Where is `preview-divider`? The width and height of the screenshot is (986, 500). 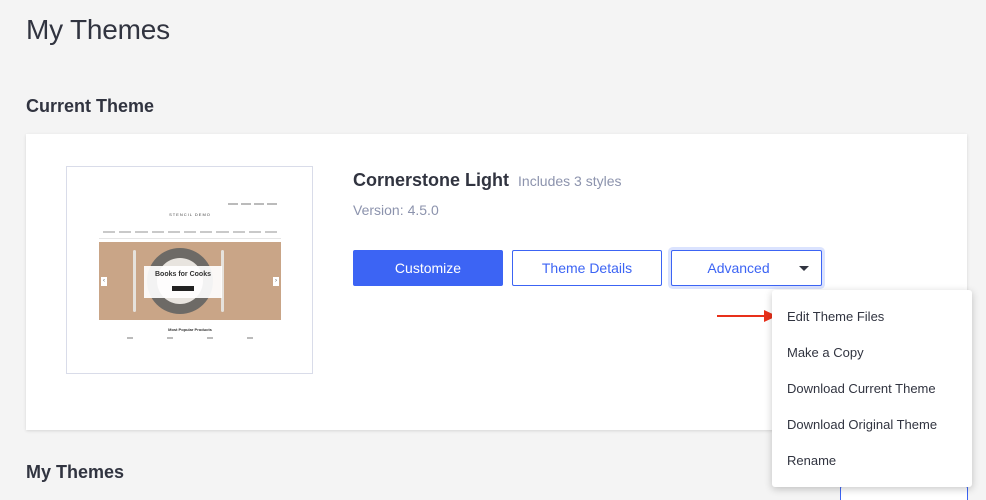
preview-divider is located at coordinates (190, 238).